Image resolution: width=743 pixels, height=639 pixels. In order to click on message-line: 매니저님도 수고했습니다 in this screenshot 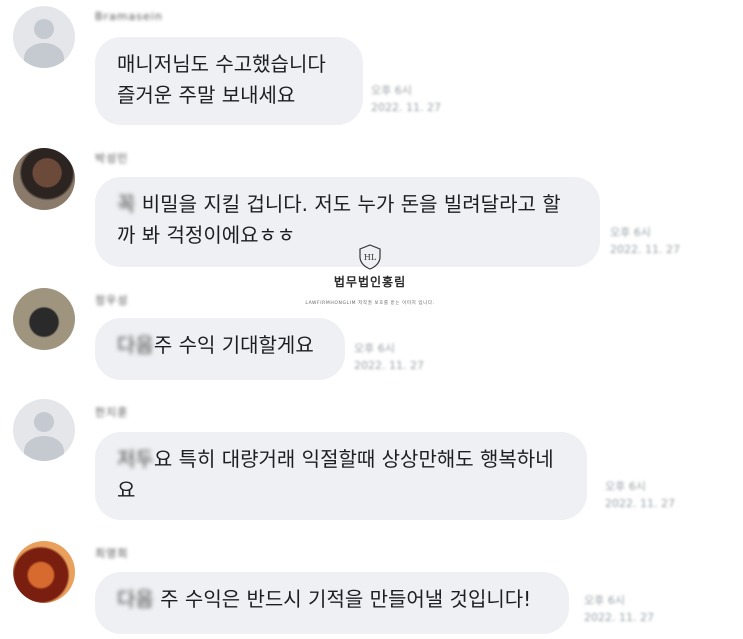, I will do `click(221, 64)`.